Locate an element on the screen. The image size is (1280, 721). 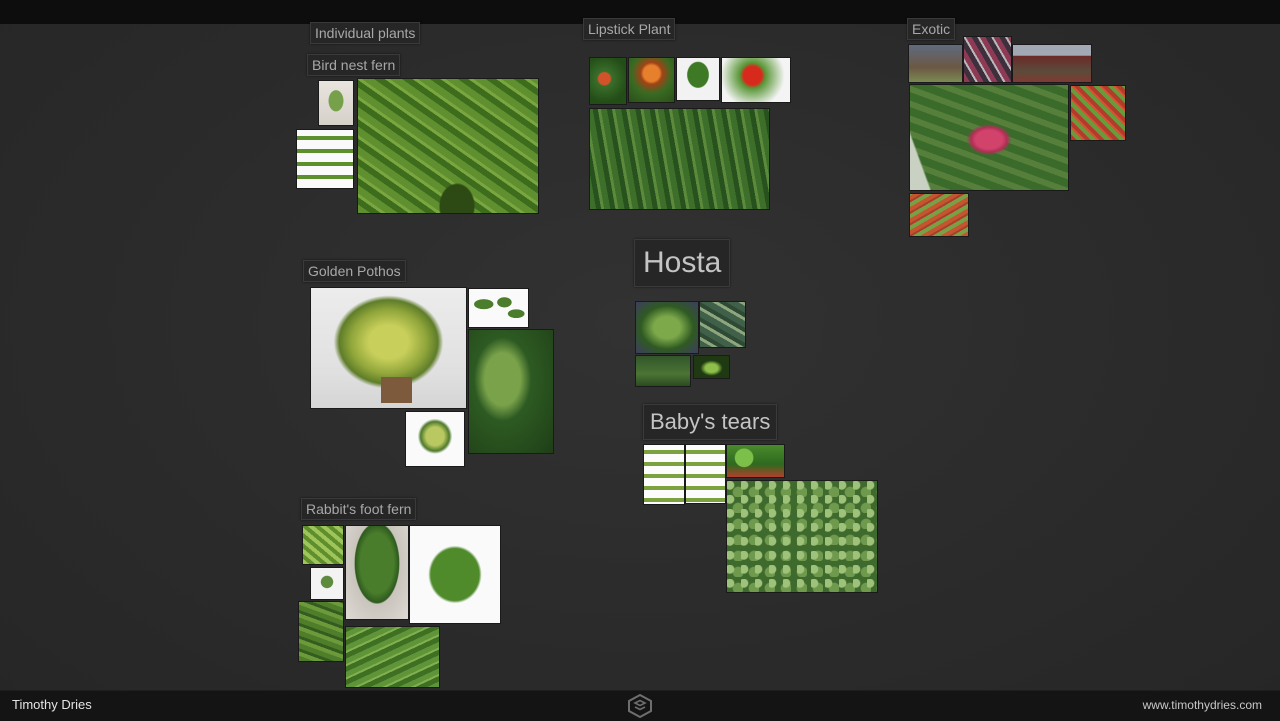
golden-pothos-leaves-image is located at coordinates (498, 308).